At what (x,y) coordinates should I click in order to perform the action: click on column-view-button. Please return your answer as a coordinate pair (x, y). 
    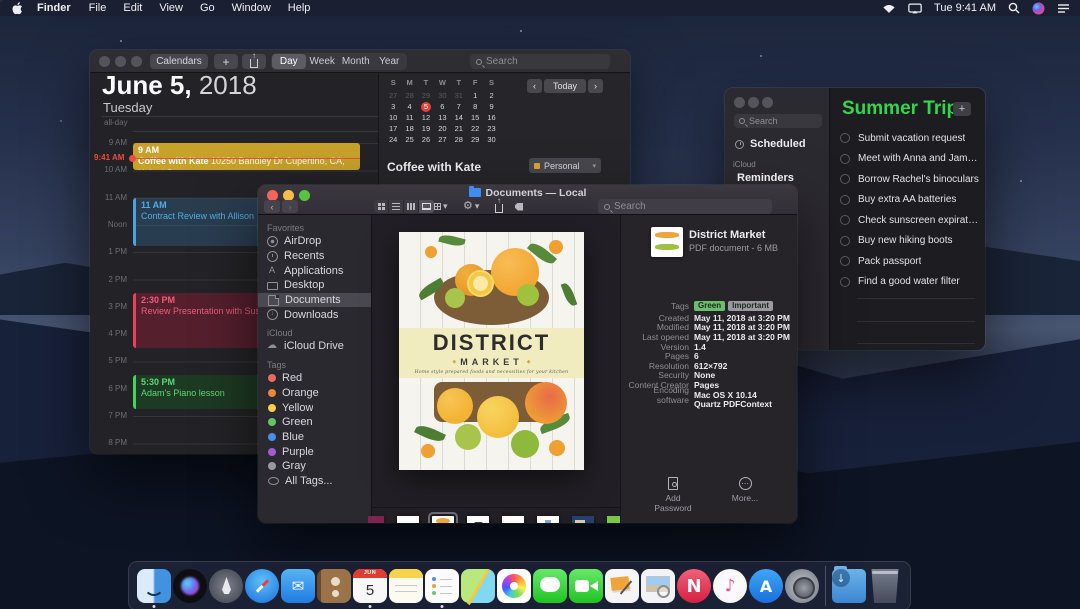
    Looking at the image, I should click on (411, 206).